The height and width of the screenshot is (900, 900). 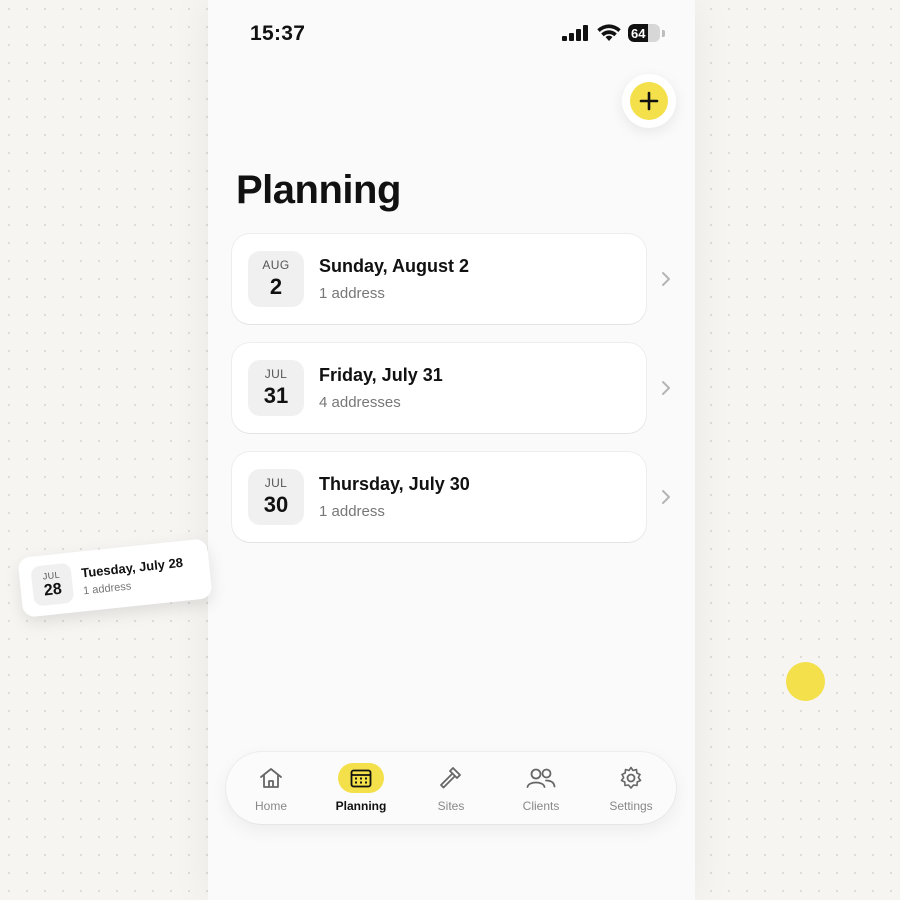 I want to click on battery-label: 64, so click(x=638, y=33).